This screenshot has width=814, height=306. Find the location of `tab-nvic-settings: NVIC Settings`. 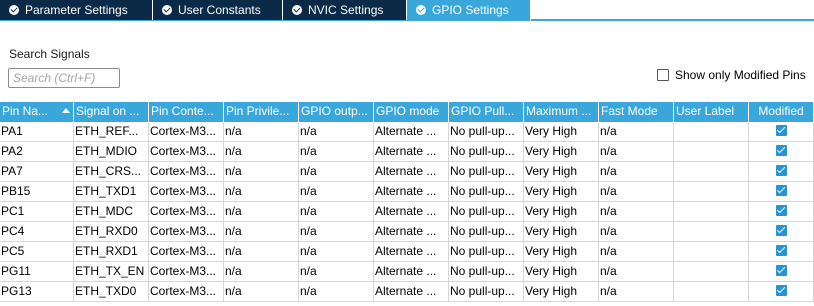

tab-nvic-settings: NVIC Settings is located at coordinates (345, 10).